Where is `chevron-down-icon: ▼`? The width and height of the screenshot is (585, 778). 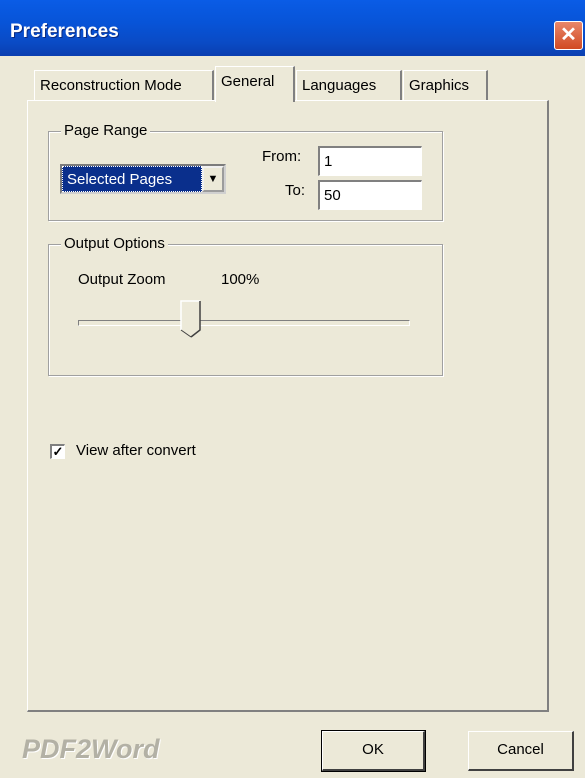
chevron-down-icon: ▼ is located at coordinates (213, 179).